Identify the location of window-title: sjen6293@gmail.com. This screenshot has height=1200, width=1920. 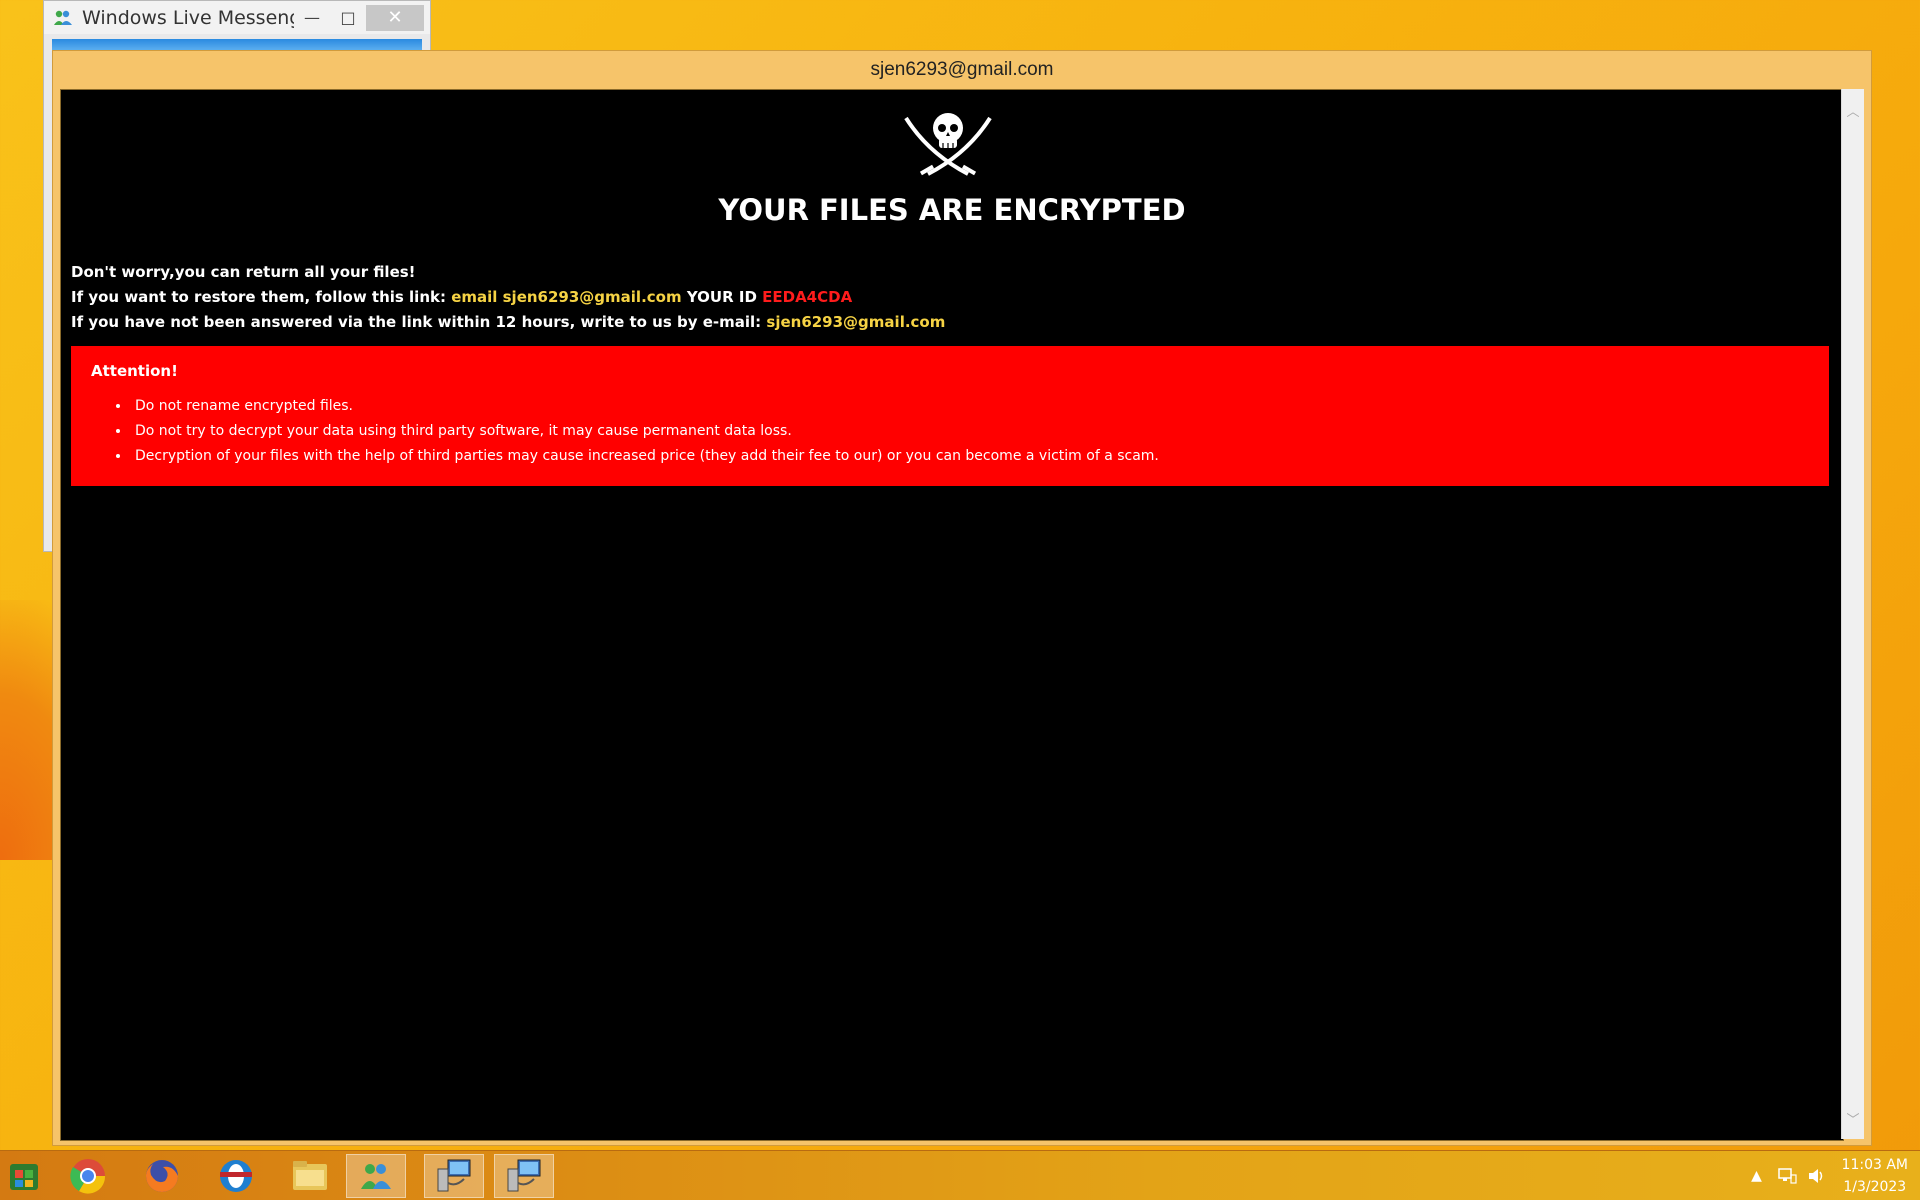
(962, 69).